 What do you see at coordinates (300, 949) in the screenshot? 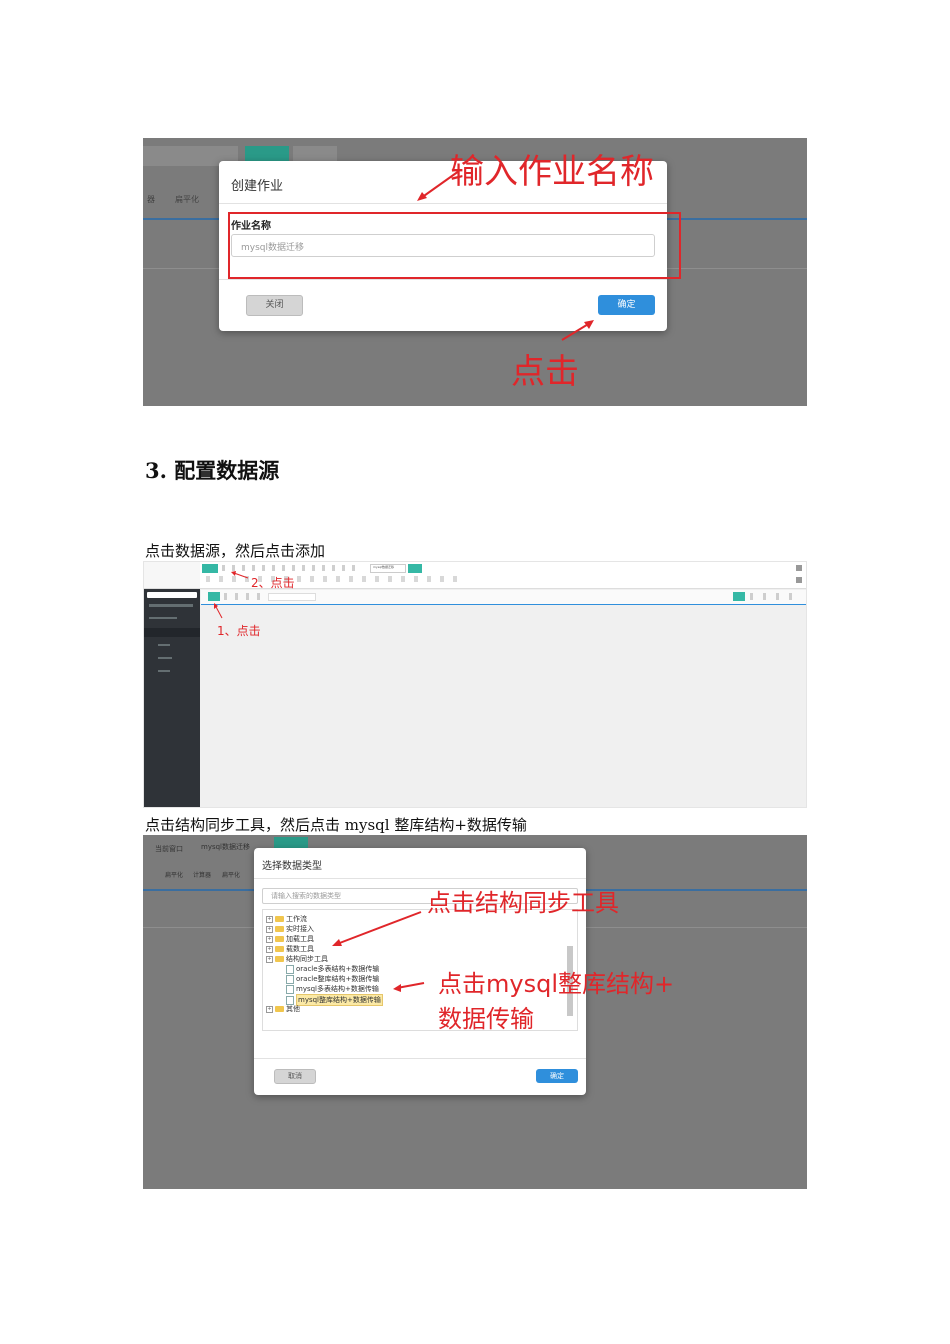
I see `tree-item-label: 载数工具` at bounding box center [300, 949].